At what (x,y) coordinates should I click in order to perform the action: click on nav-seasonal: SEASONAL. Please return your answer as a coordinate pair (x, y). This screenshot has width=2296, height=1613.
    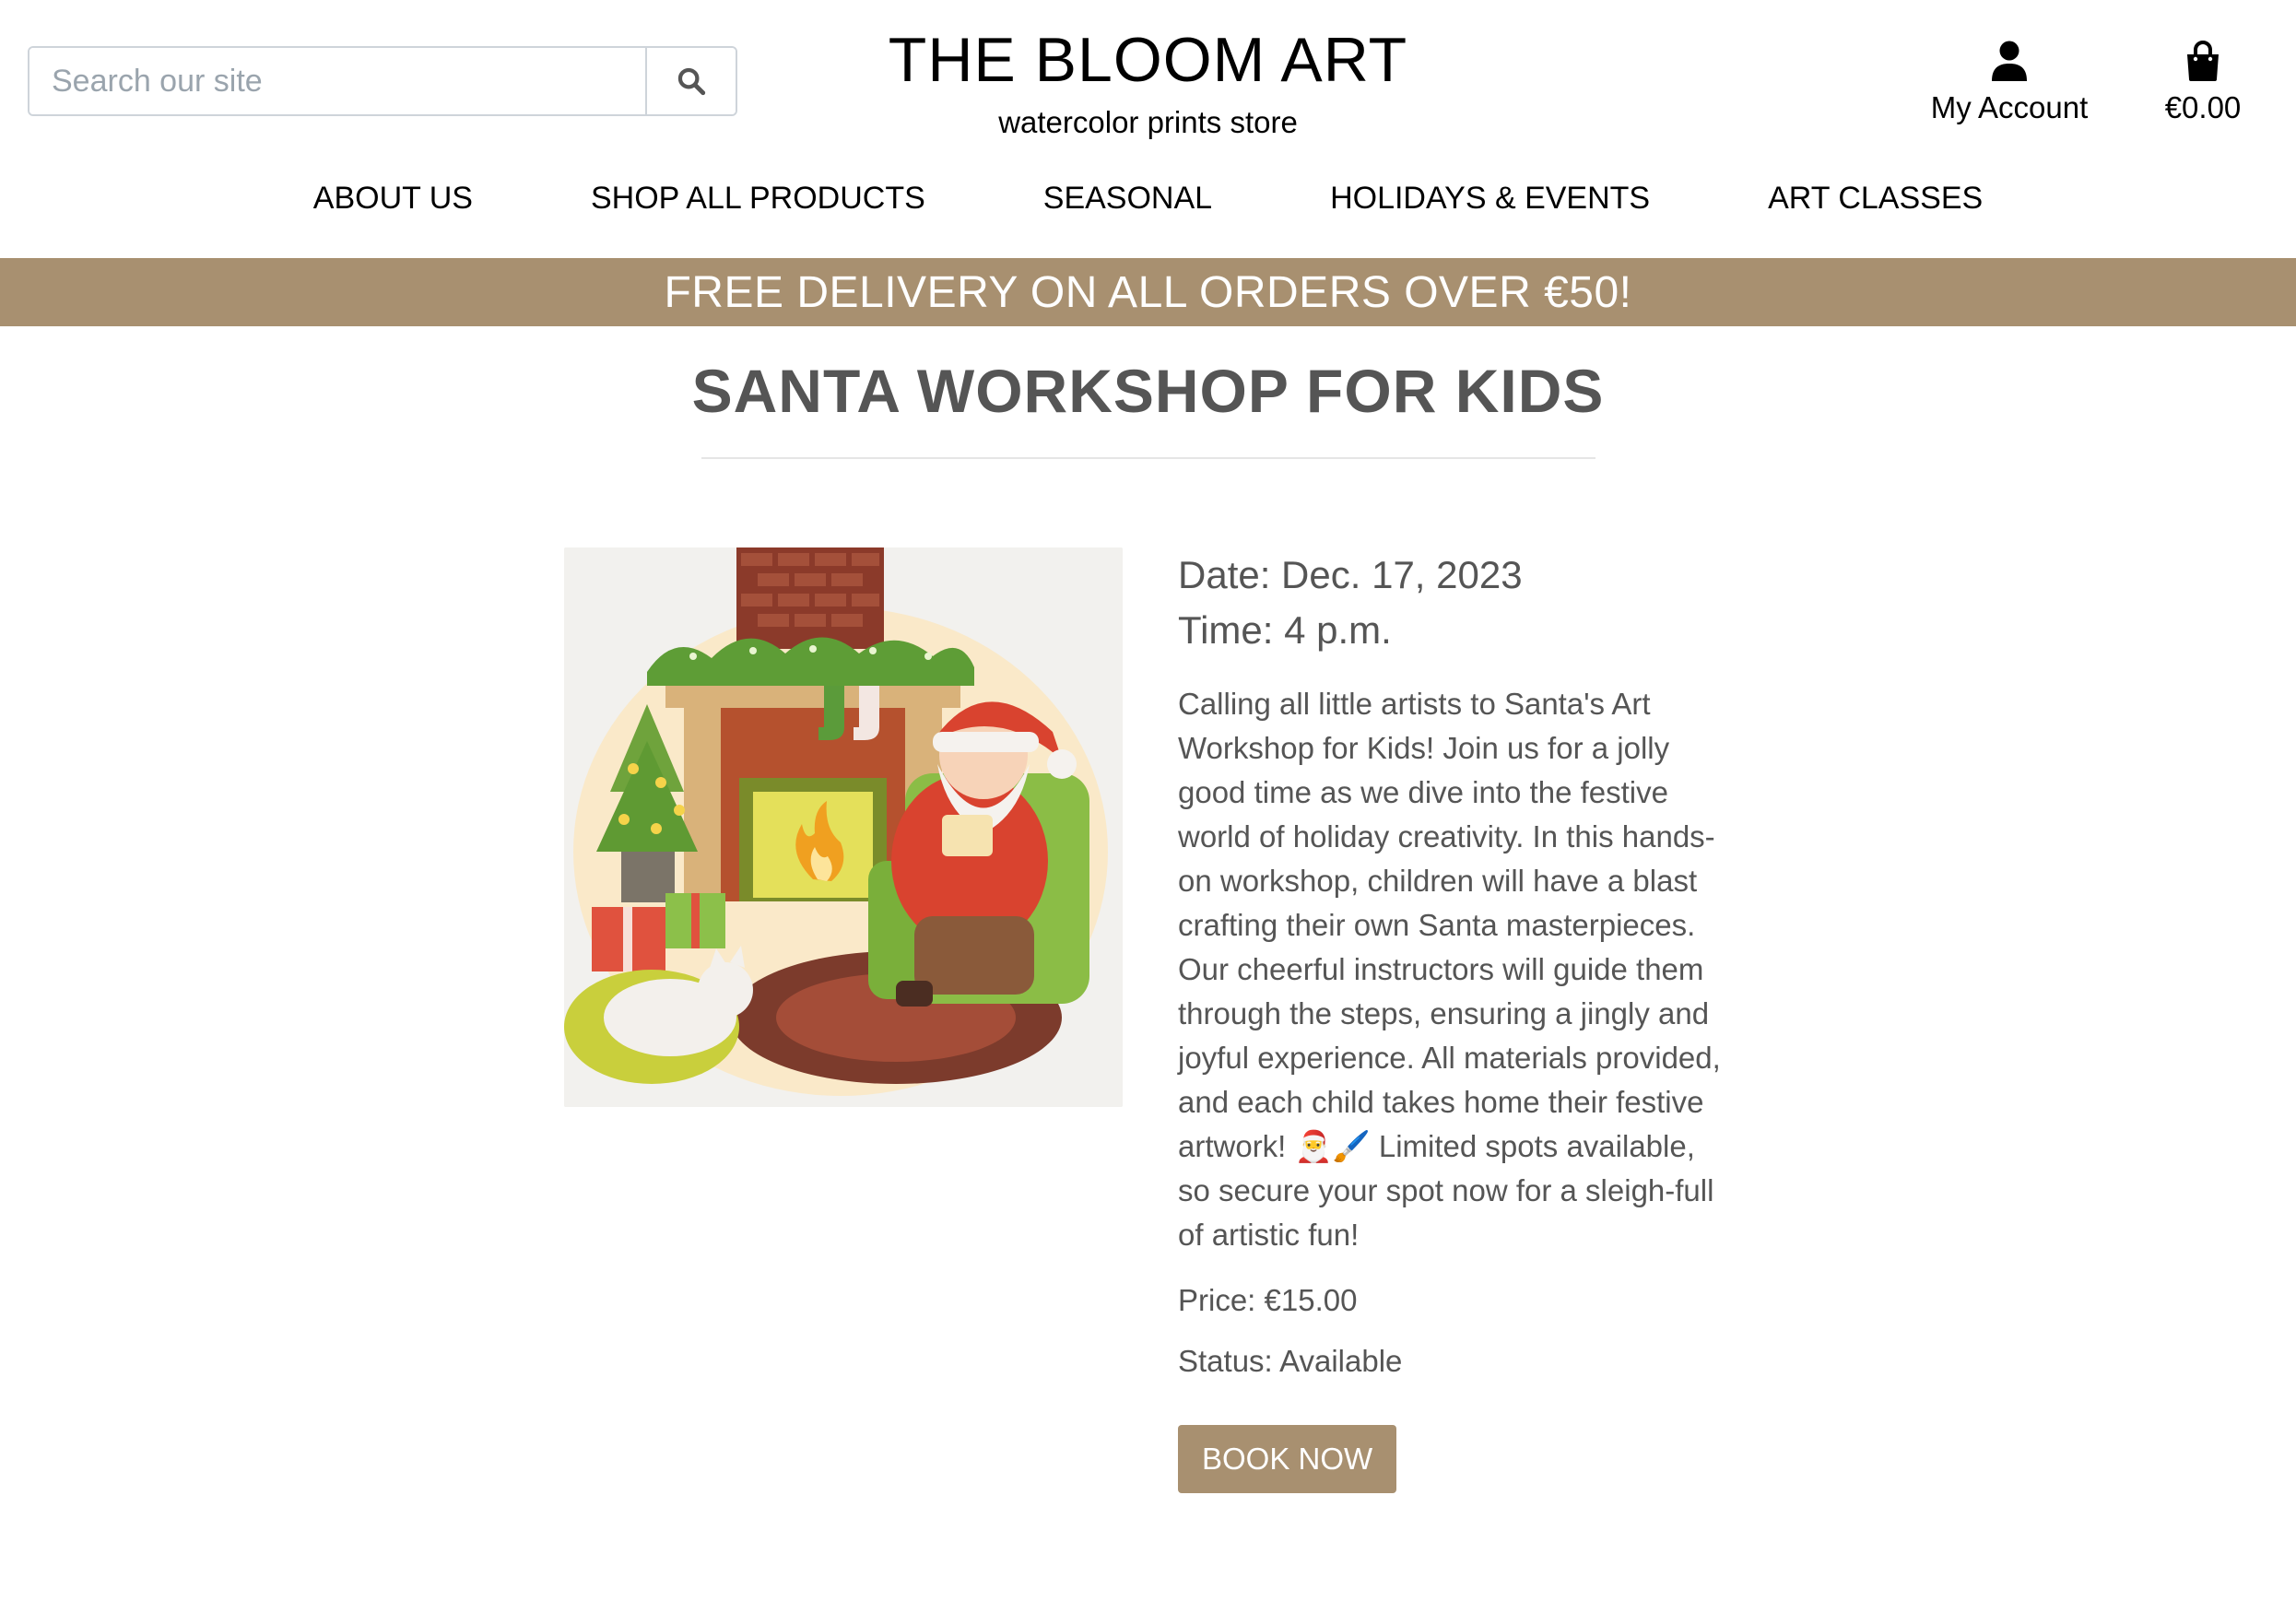
    Looking at the image, I should click on (1128, 199).